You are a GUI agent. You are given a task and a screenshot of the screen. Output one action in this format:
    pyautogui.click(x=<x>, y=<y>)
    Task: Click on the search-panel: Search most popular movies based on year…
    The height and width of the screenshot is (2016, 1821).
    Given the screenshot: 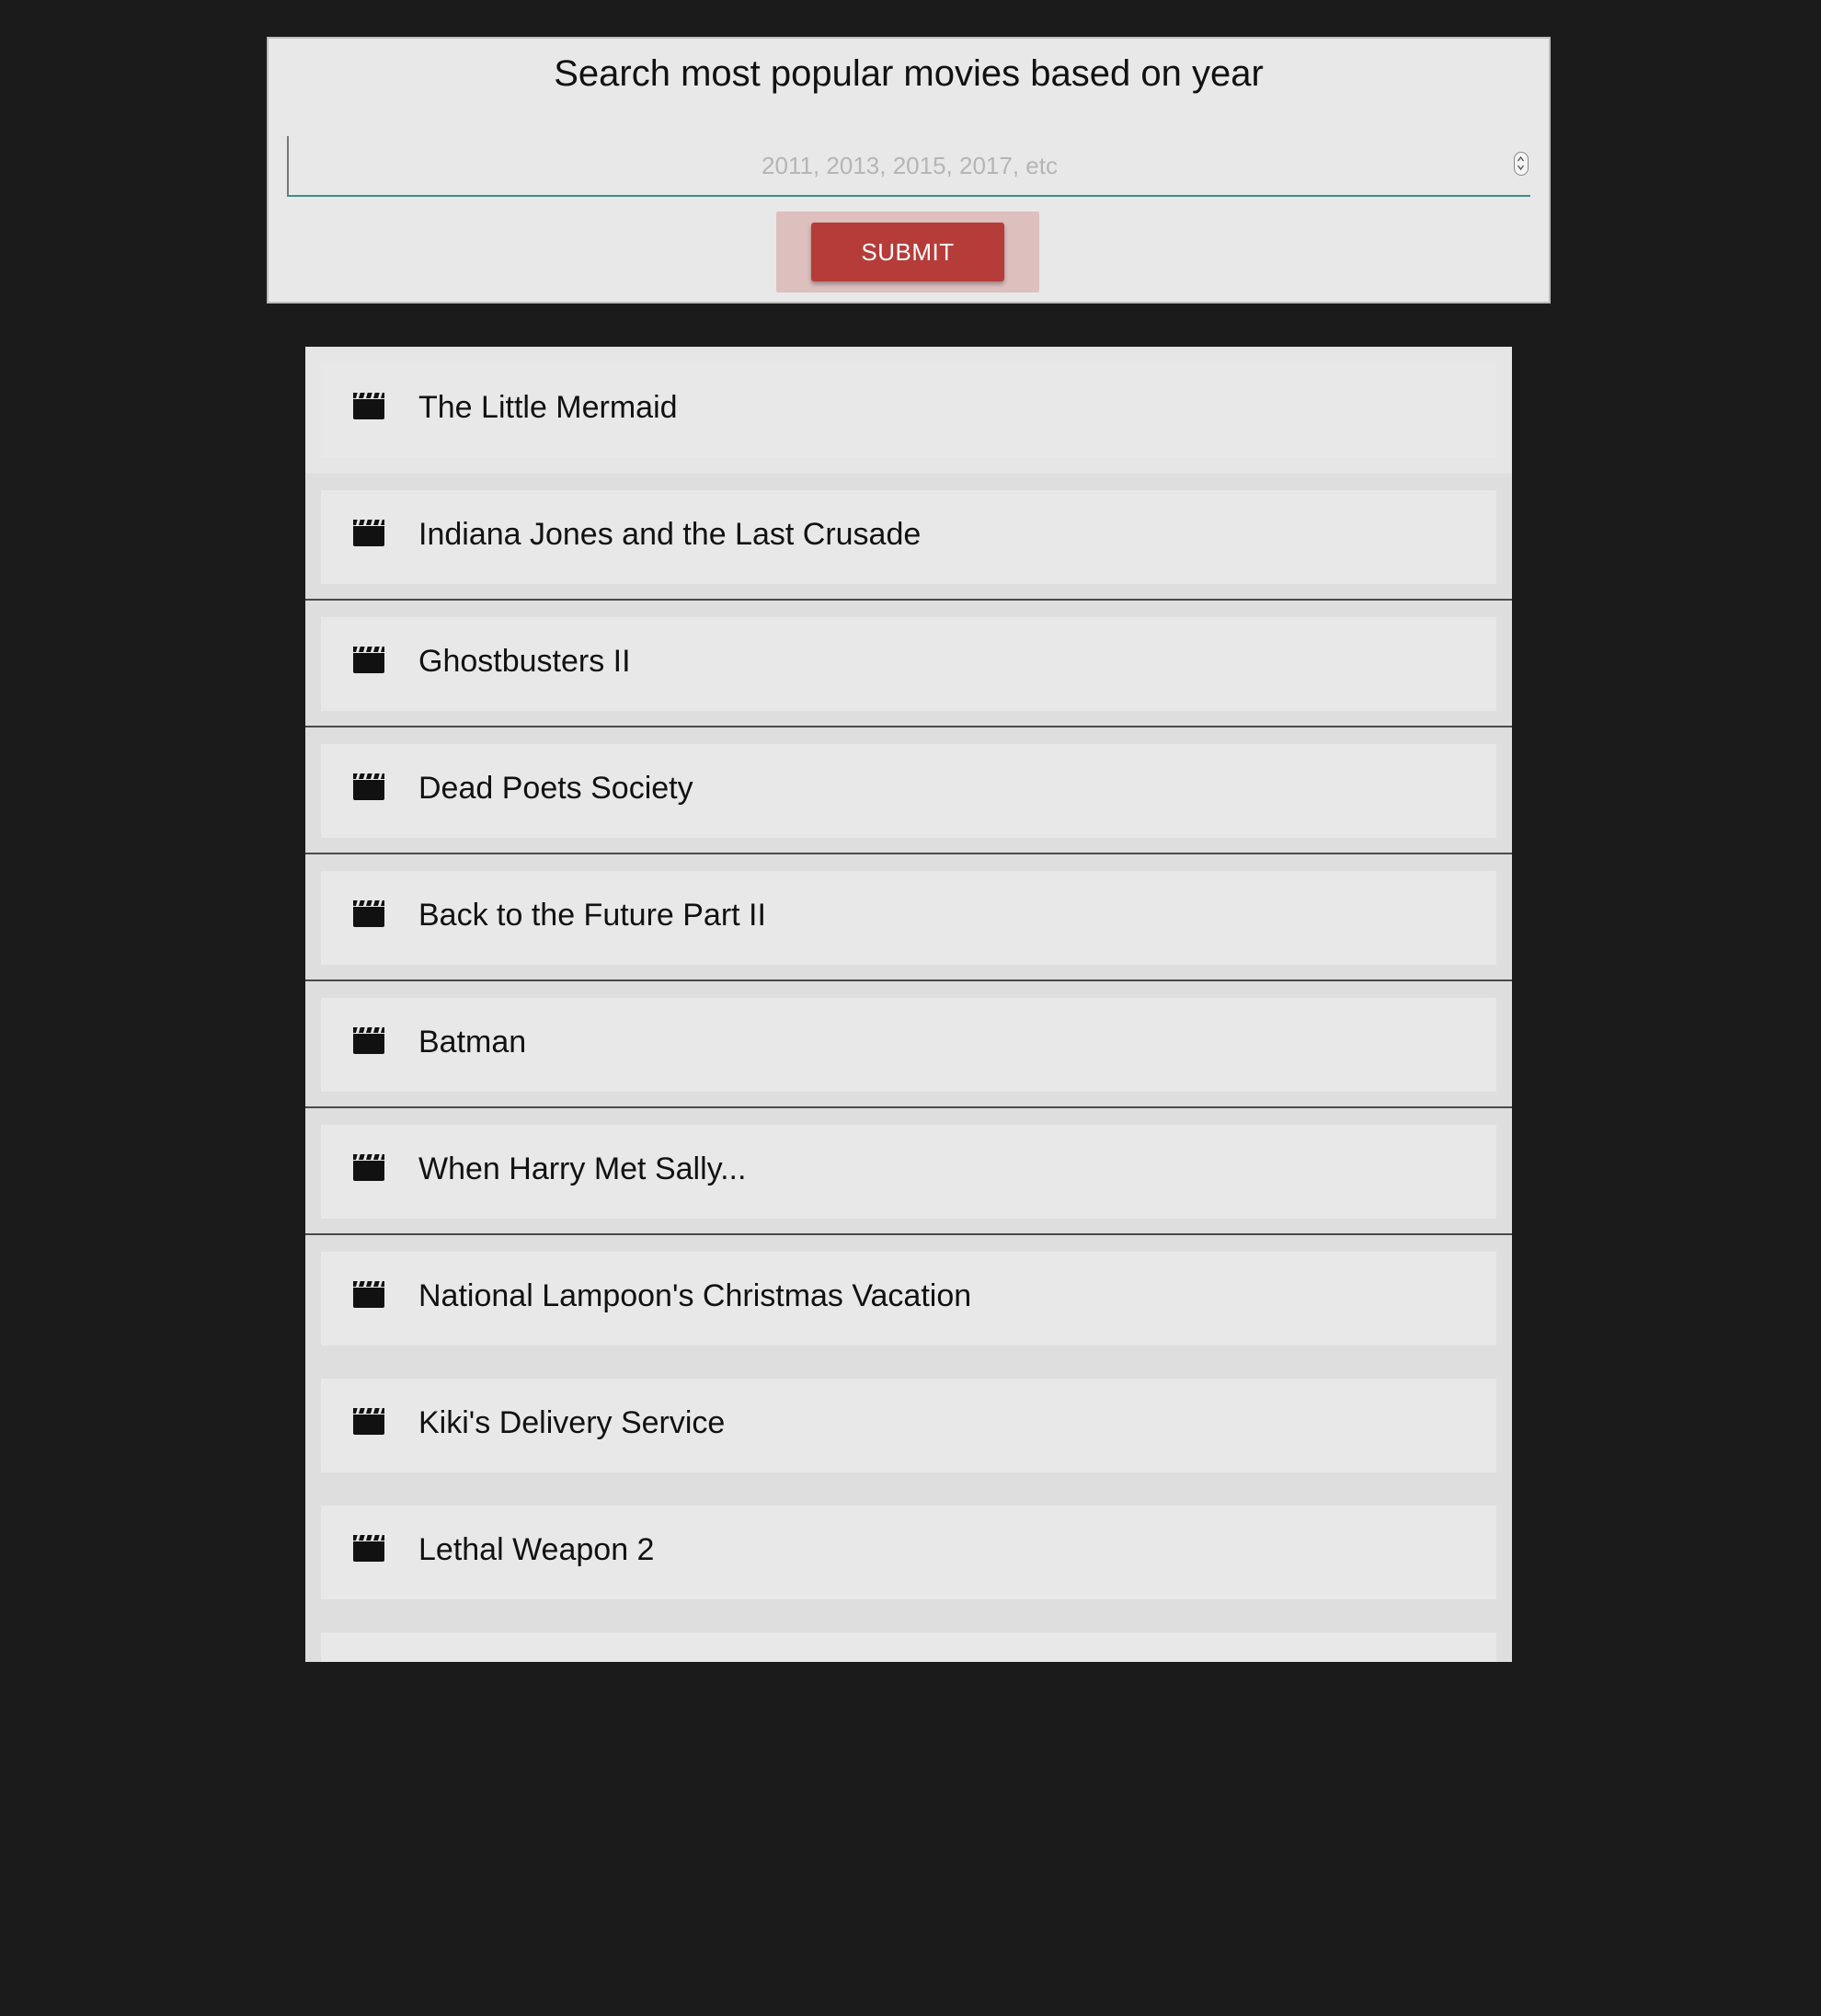 What is the action you would take?
    pyautogui.click(x=909, y=170)
    